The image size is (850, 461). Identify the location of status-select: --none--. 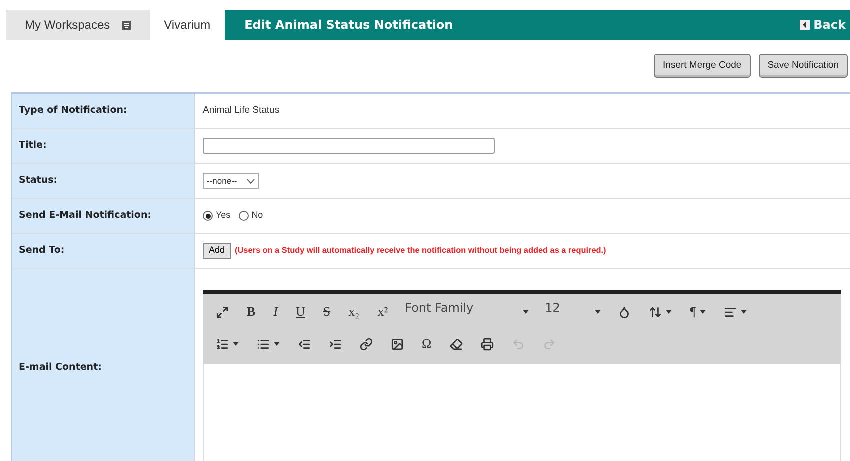
(231, 181).